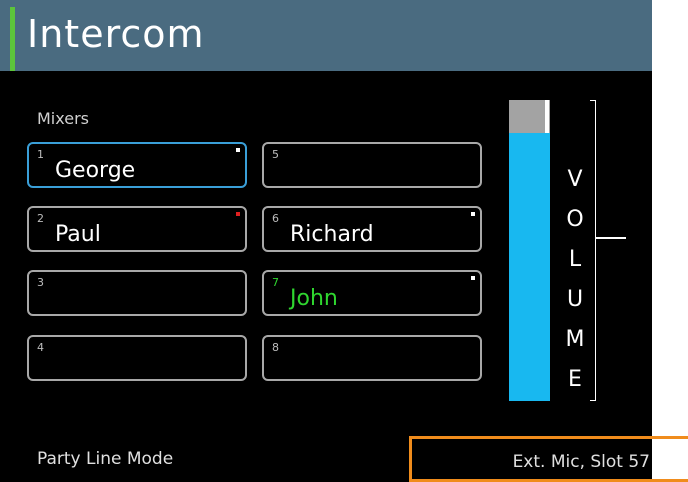 Image resolution: width=688 pixels, height=482 pixels. I want to click on volume-tick-mark, so click(611, 238).